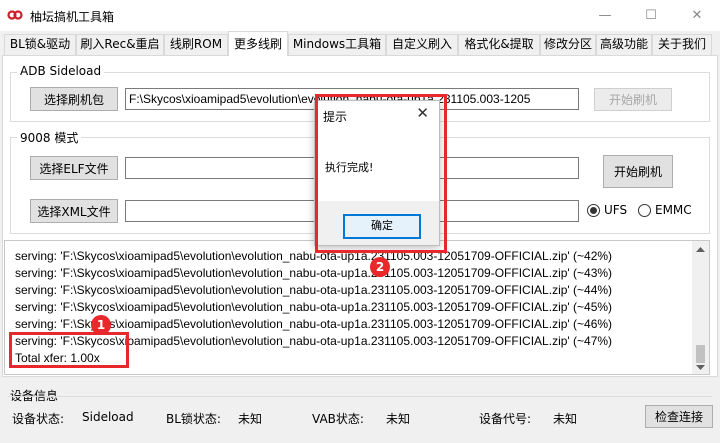 The image size is (720, 443). Describe the element at coordinates (40, 44) in the screenshot. I see `tab-bl-driver: BL锁&驱动` at that location.